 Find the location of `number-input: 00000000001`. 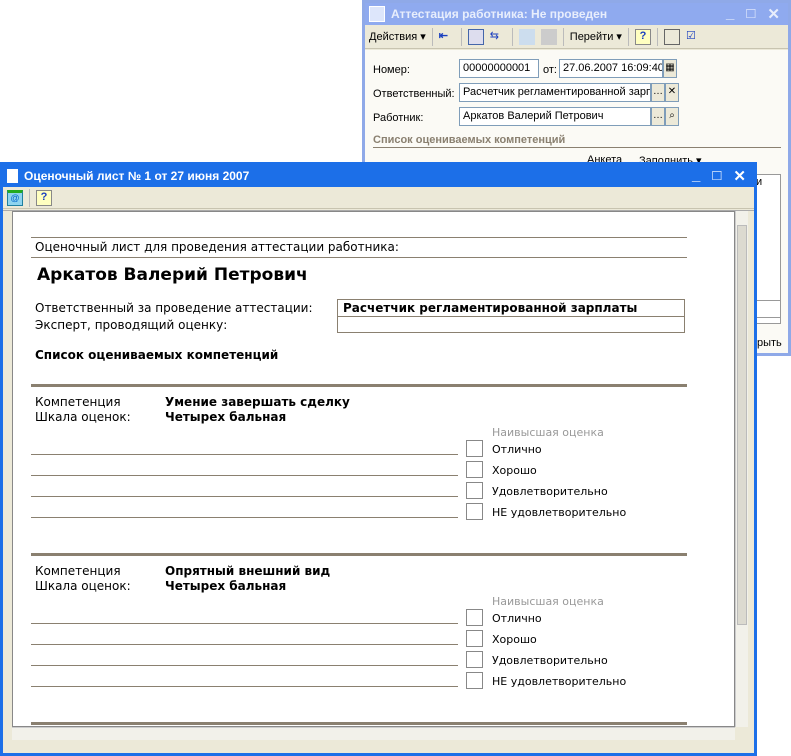

number-input: 00000000001 is located at coordinates (499, 68).